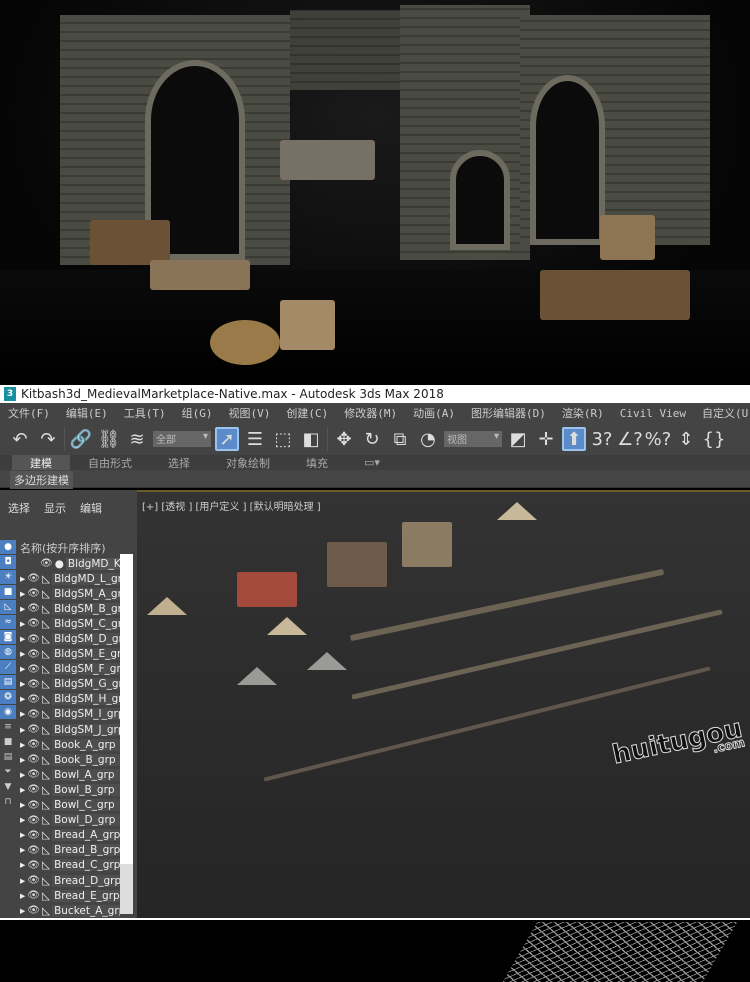 The image size is (750, 982). What do you see at coordinates (546, 439) in the screenshot?
I see `select-manipulate-icon: ✛` at bounding box center [546, 439].